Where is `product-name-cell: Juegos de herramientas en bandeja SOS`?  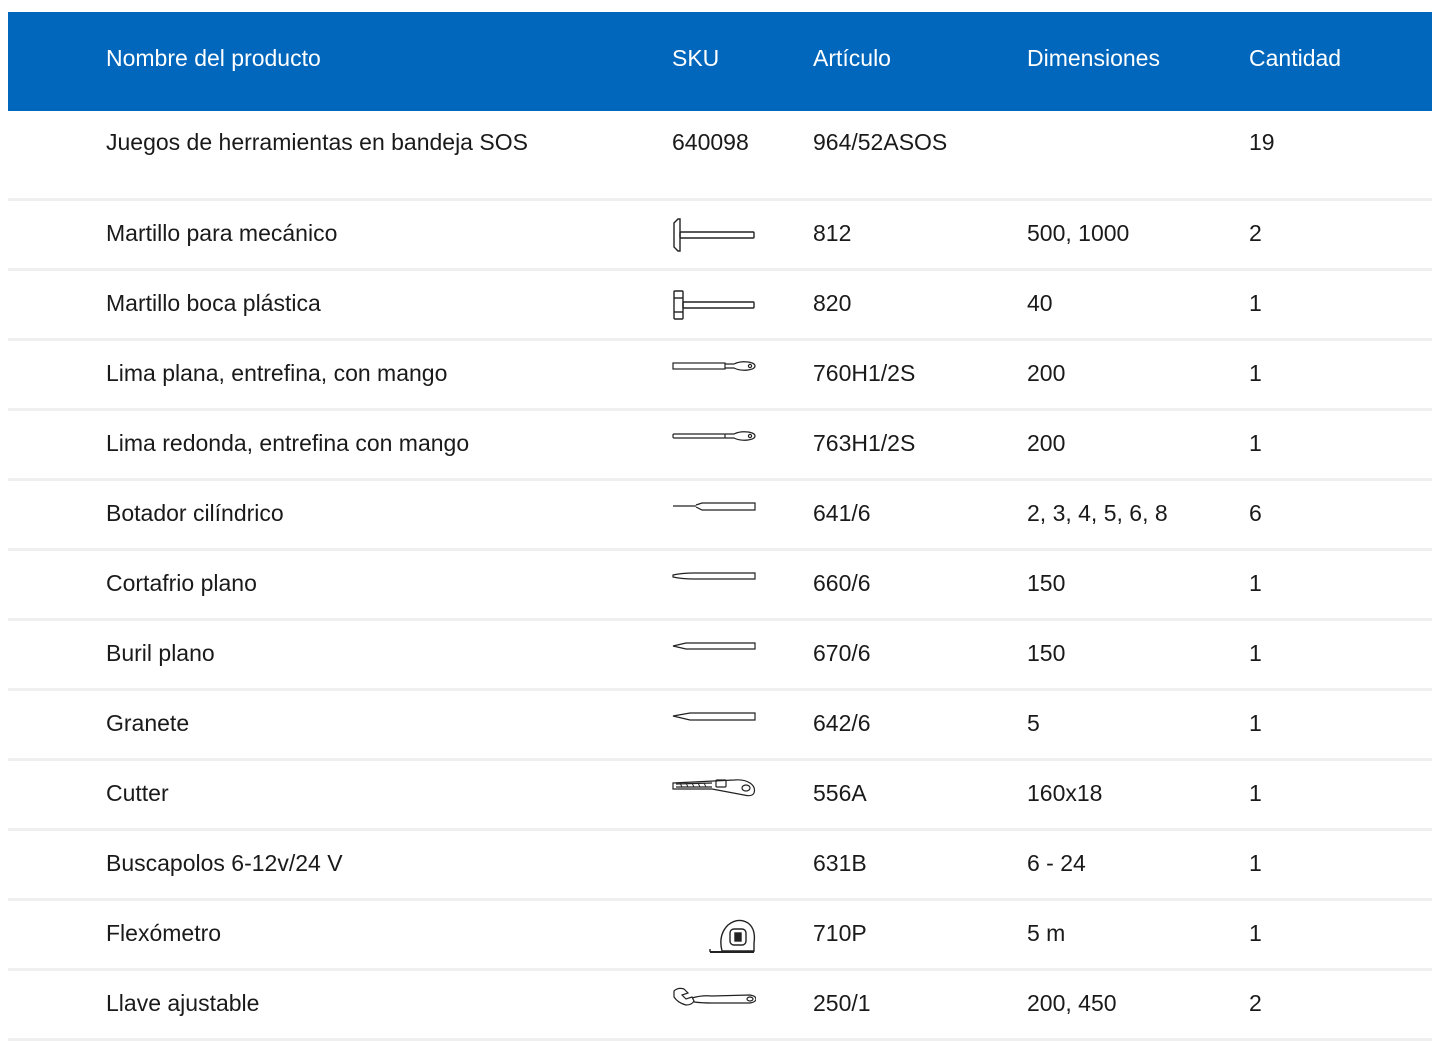 product-name-cell: Juegos de herramientas en bandeja SOS is located at coordinates (317, 142).